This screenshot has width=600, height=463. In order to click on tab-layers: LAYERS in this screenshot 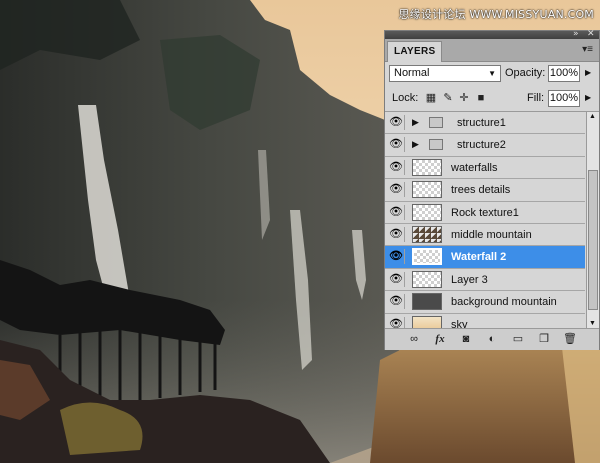, I will do `click(415, 51)`.